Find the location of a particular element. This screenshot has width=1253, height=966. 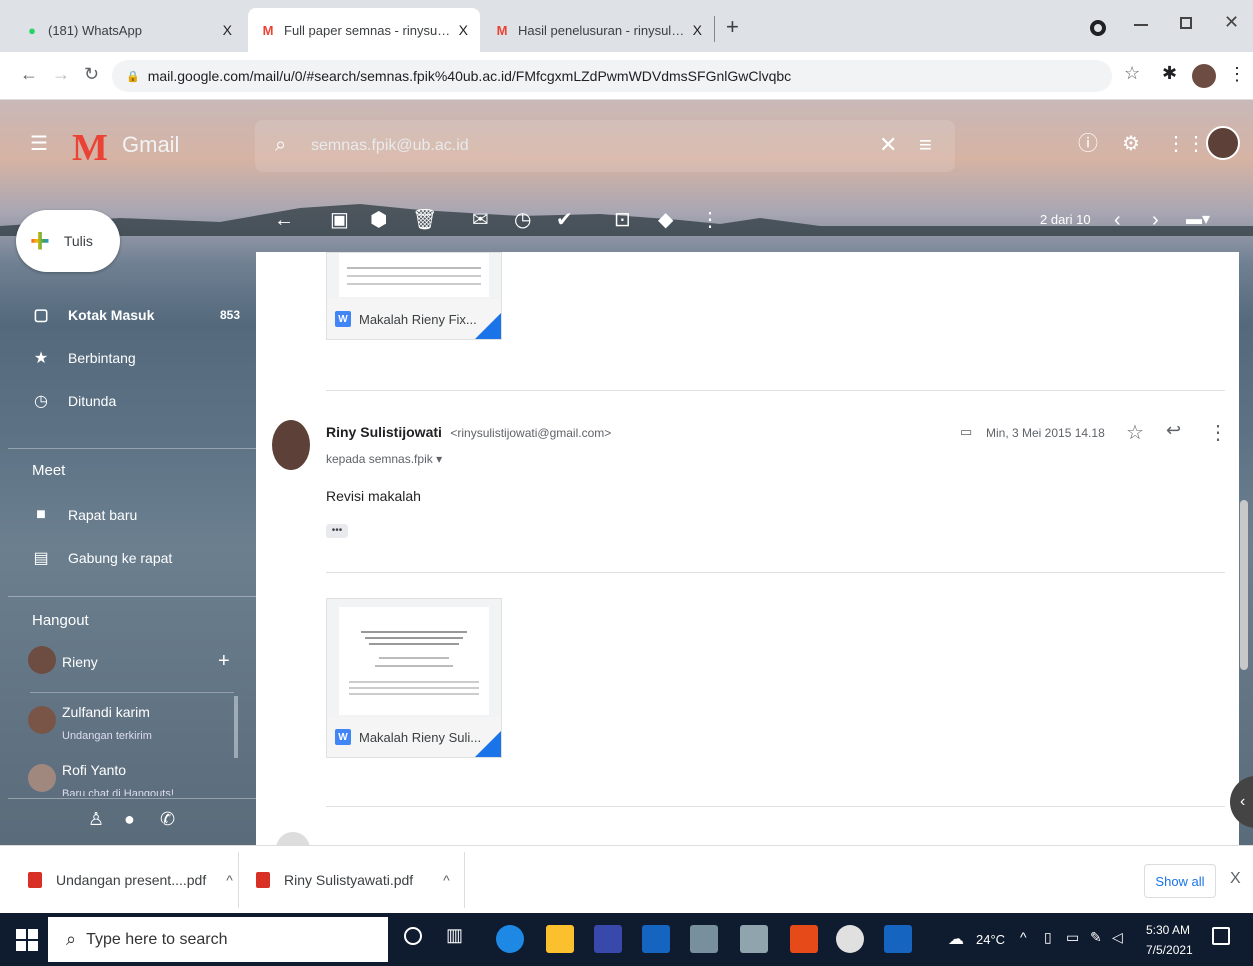

archive-icon: ▣ is located at coordinates (339, 220).